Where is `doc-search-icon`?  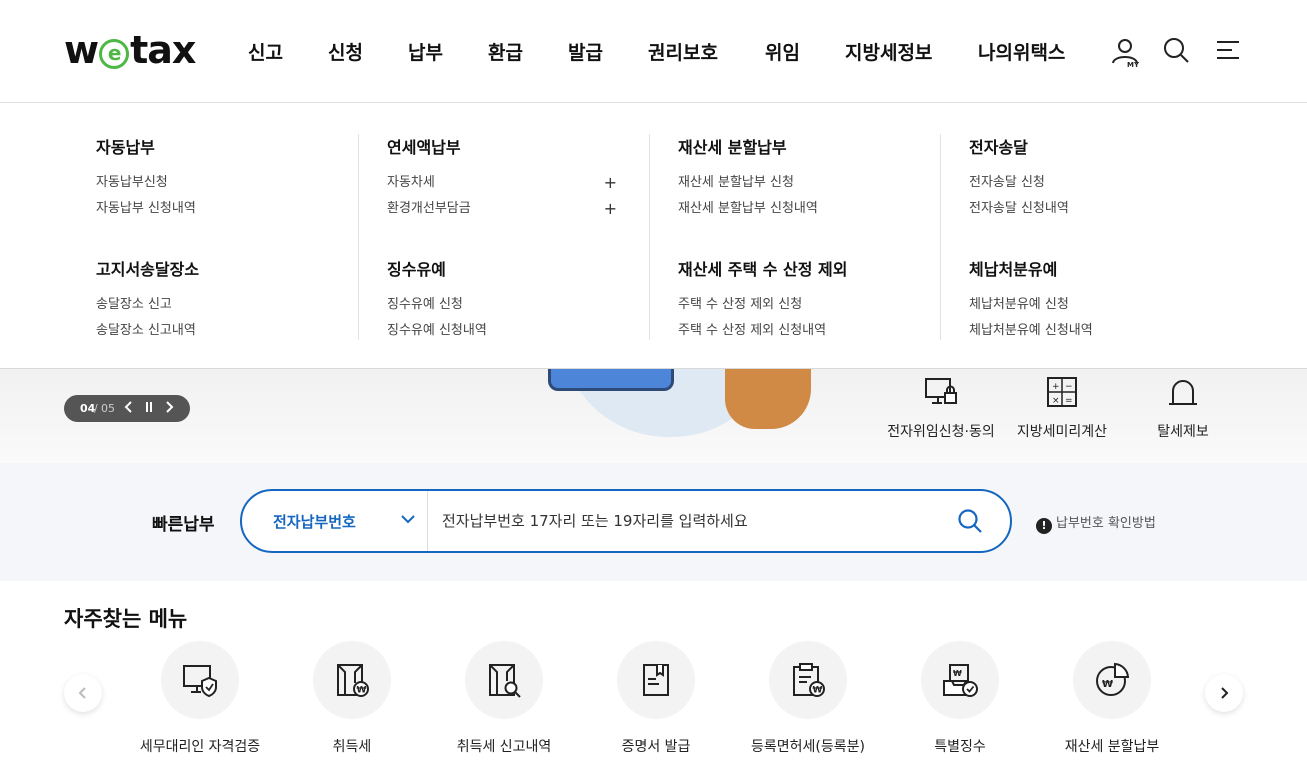
doc-search-icon is located at coordinates (504, 680).